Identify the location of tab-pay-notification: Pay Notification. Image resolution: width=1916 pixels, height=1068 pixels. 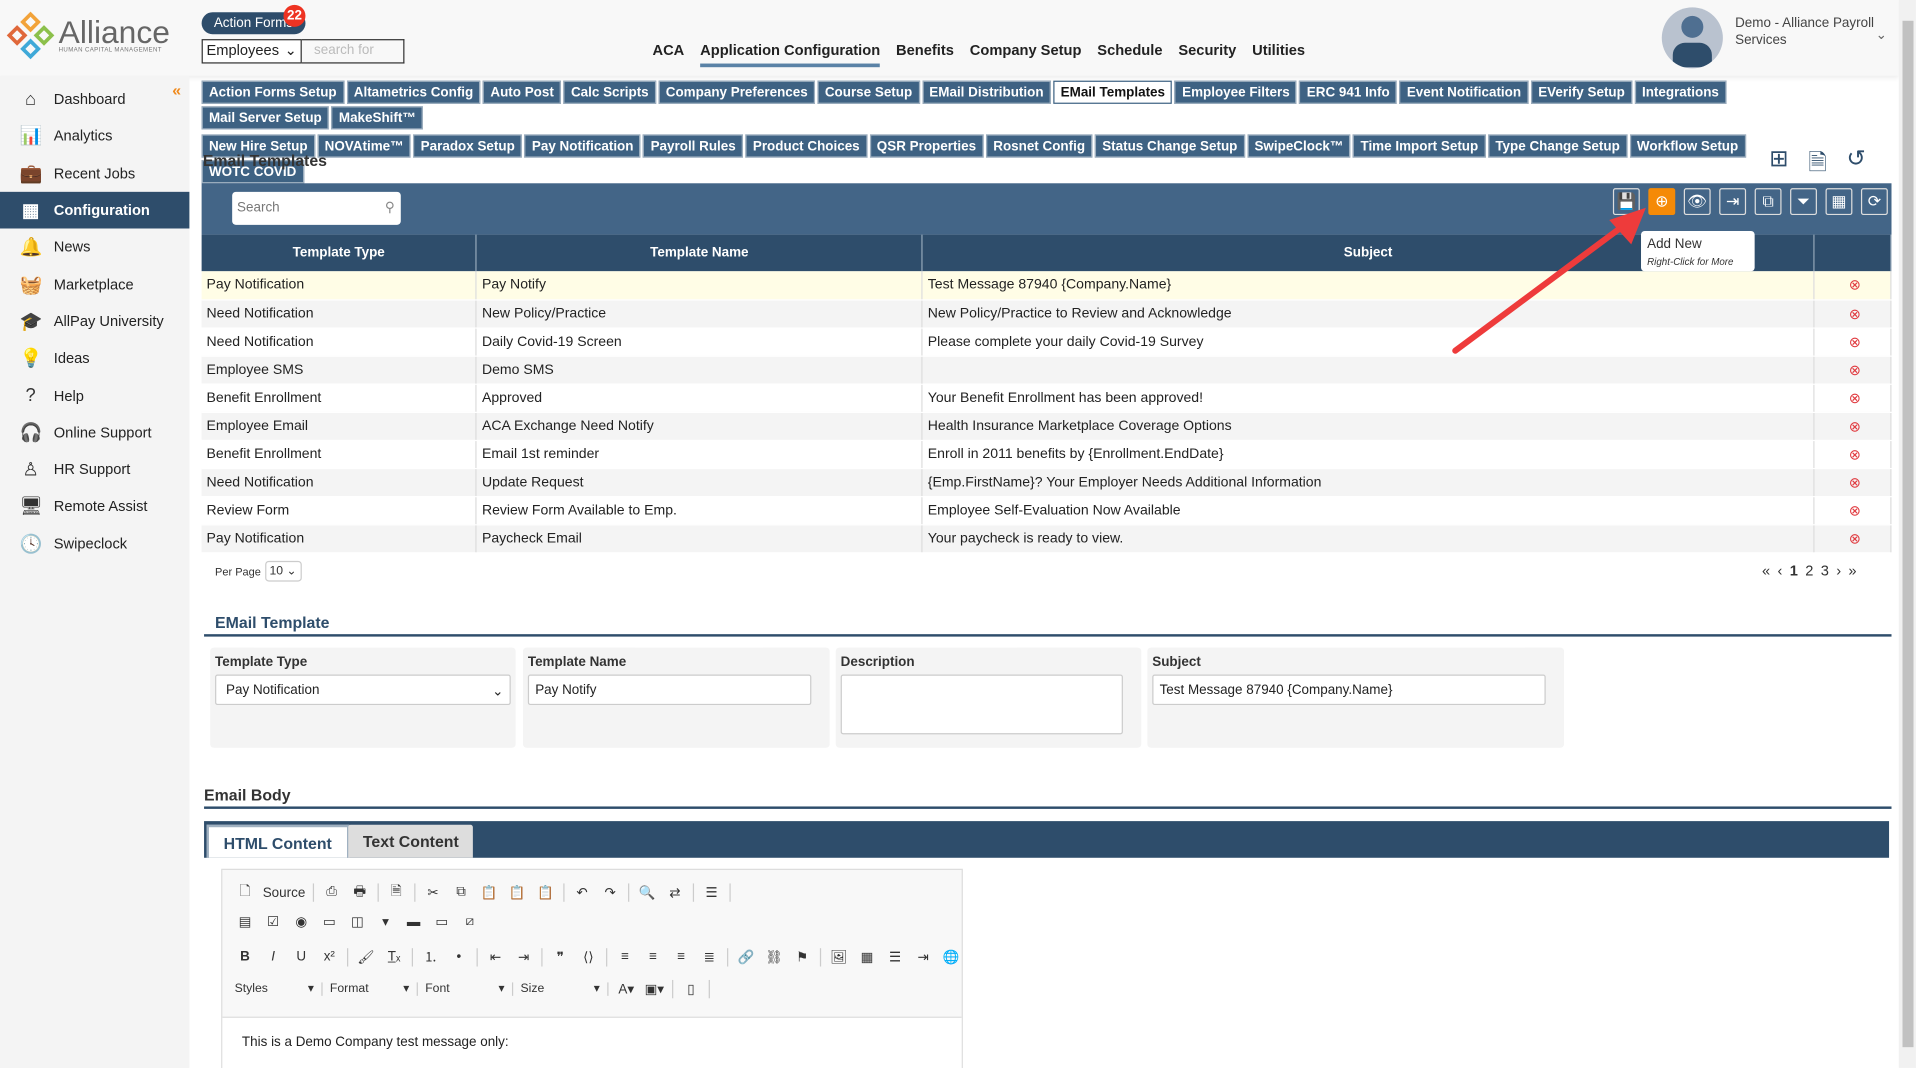
(582, 146).